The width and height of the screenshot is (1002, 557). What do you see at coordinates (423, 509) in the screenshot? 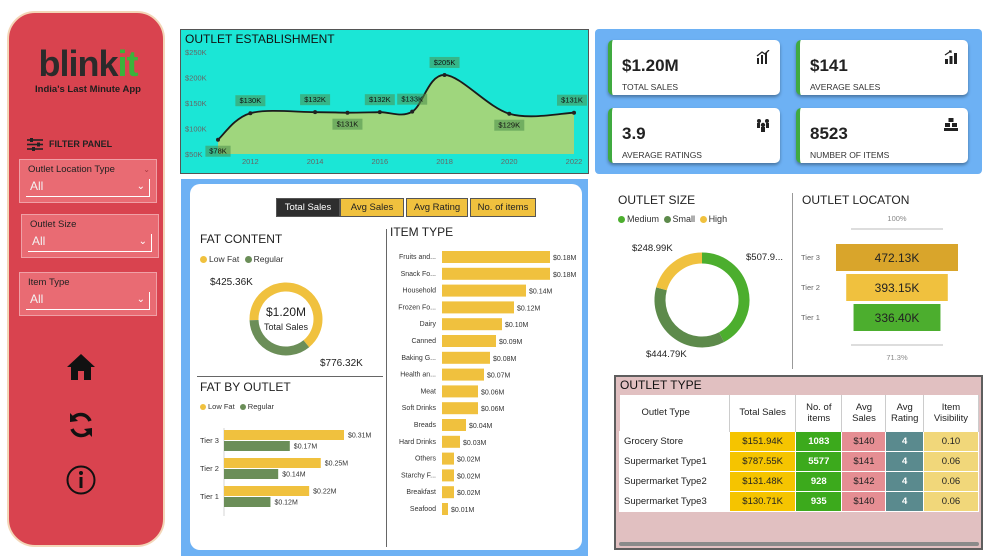
I see `category-label: Seafood` at bounding box center [423, 509].